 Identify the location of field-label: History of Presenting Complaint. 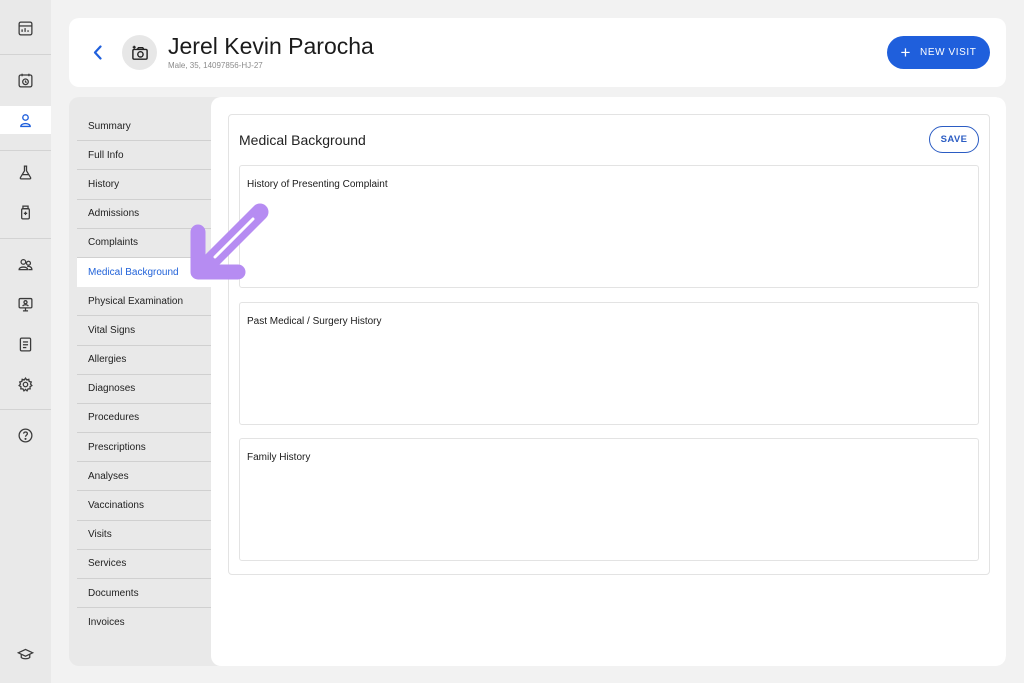
(317, 184).